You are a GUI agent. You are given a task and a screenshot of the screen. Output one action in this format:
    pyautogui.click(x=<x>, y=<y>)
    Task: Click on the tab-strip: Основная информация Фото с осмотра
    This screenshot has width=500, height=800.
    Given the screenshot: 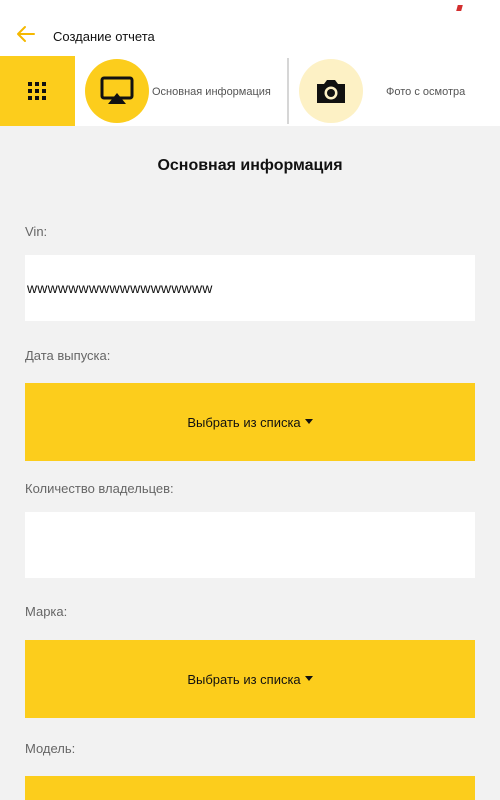 What is the action you would take?
    pyautogui.click(x=250, y=91)
    